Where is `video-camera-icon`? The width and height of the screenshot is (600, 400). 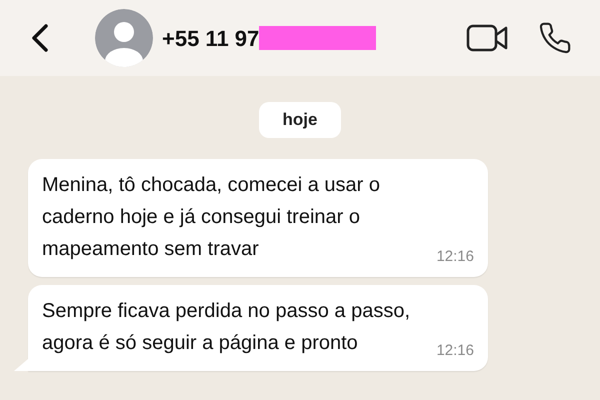 video-camera-icon is located at coordinates (487, 38).